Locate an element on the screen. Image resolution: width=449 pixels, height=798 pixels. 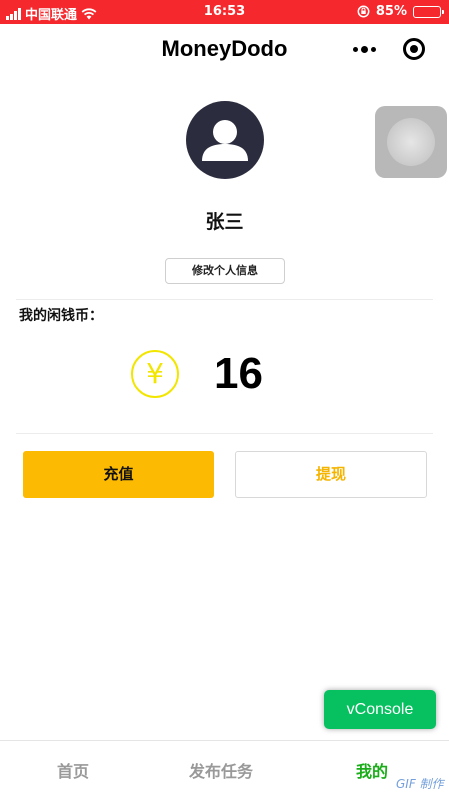
battery-icon is located at coordinates (428, 11).